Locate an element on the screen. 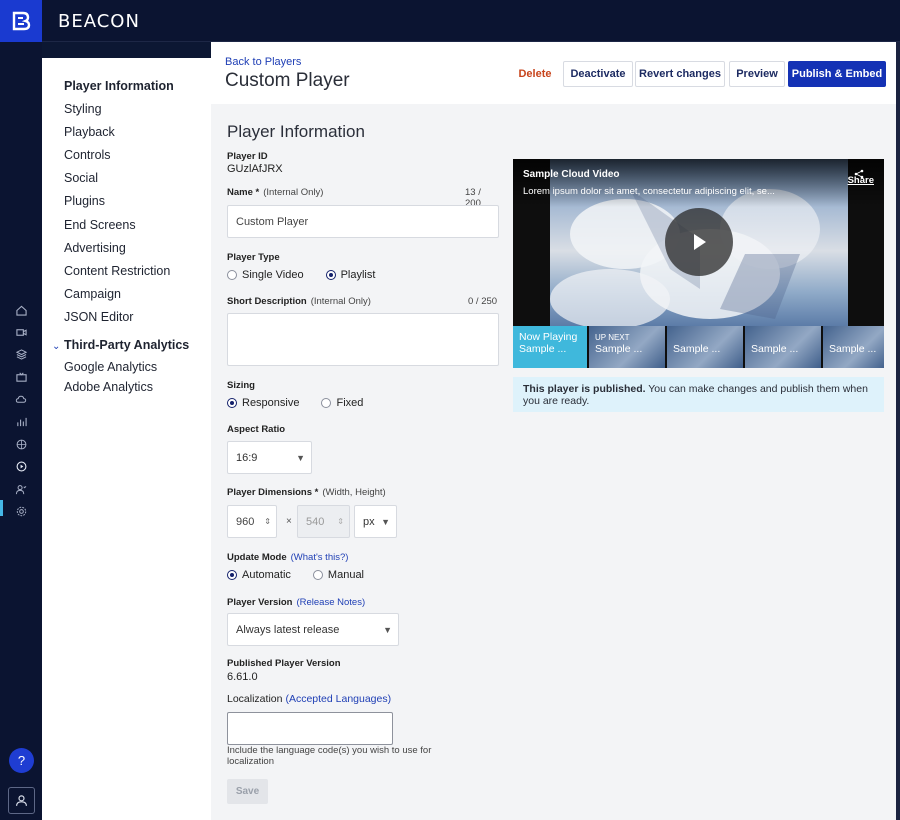 The height and width of the screenshot is (820, 900). player-icon is located at coordinates (21, 466).